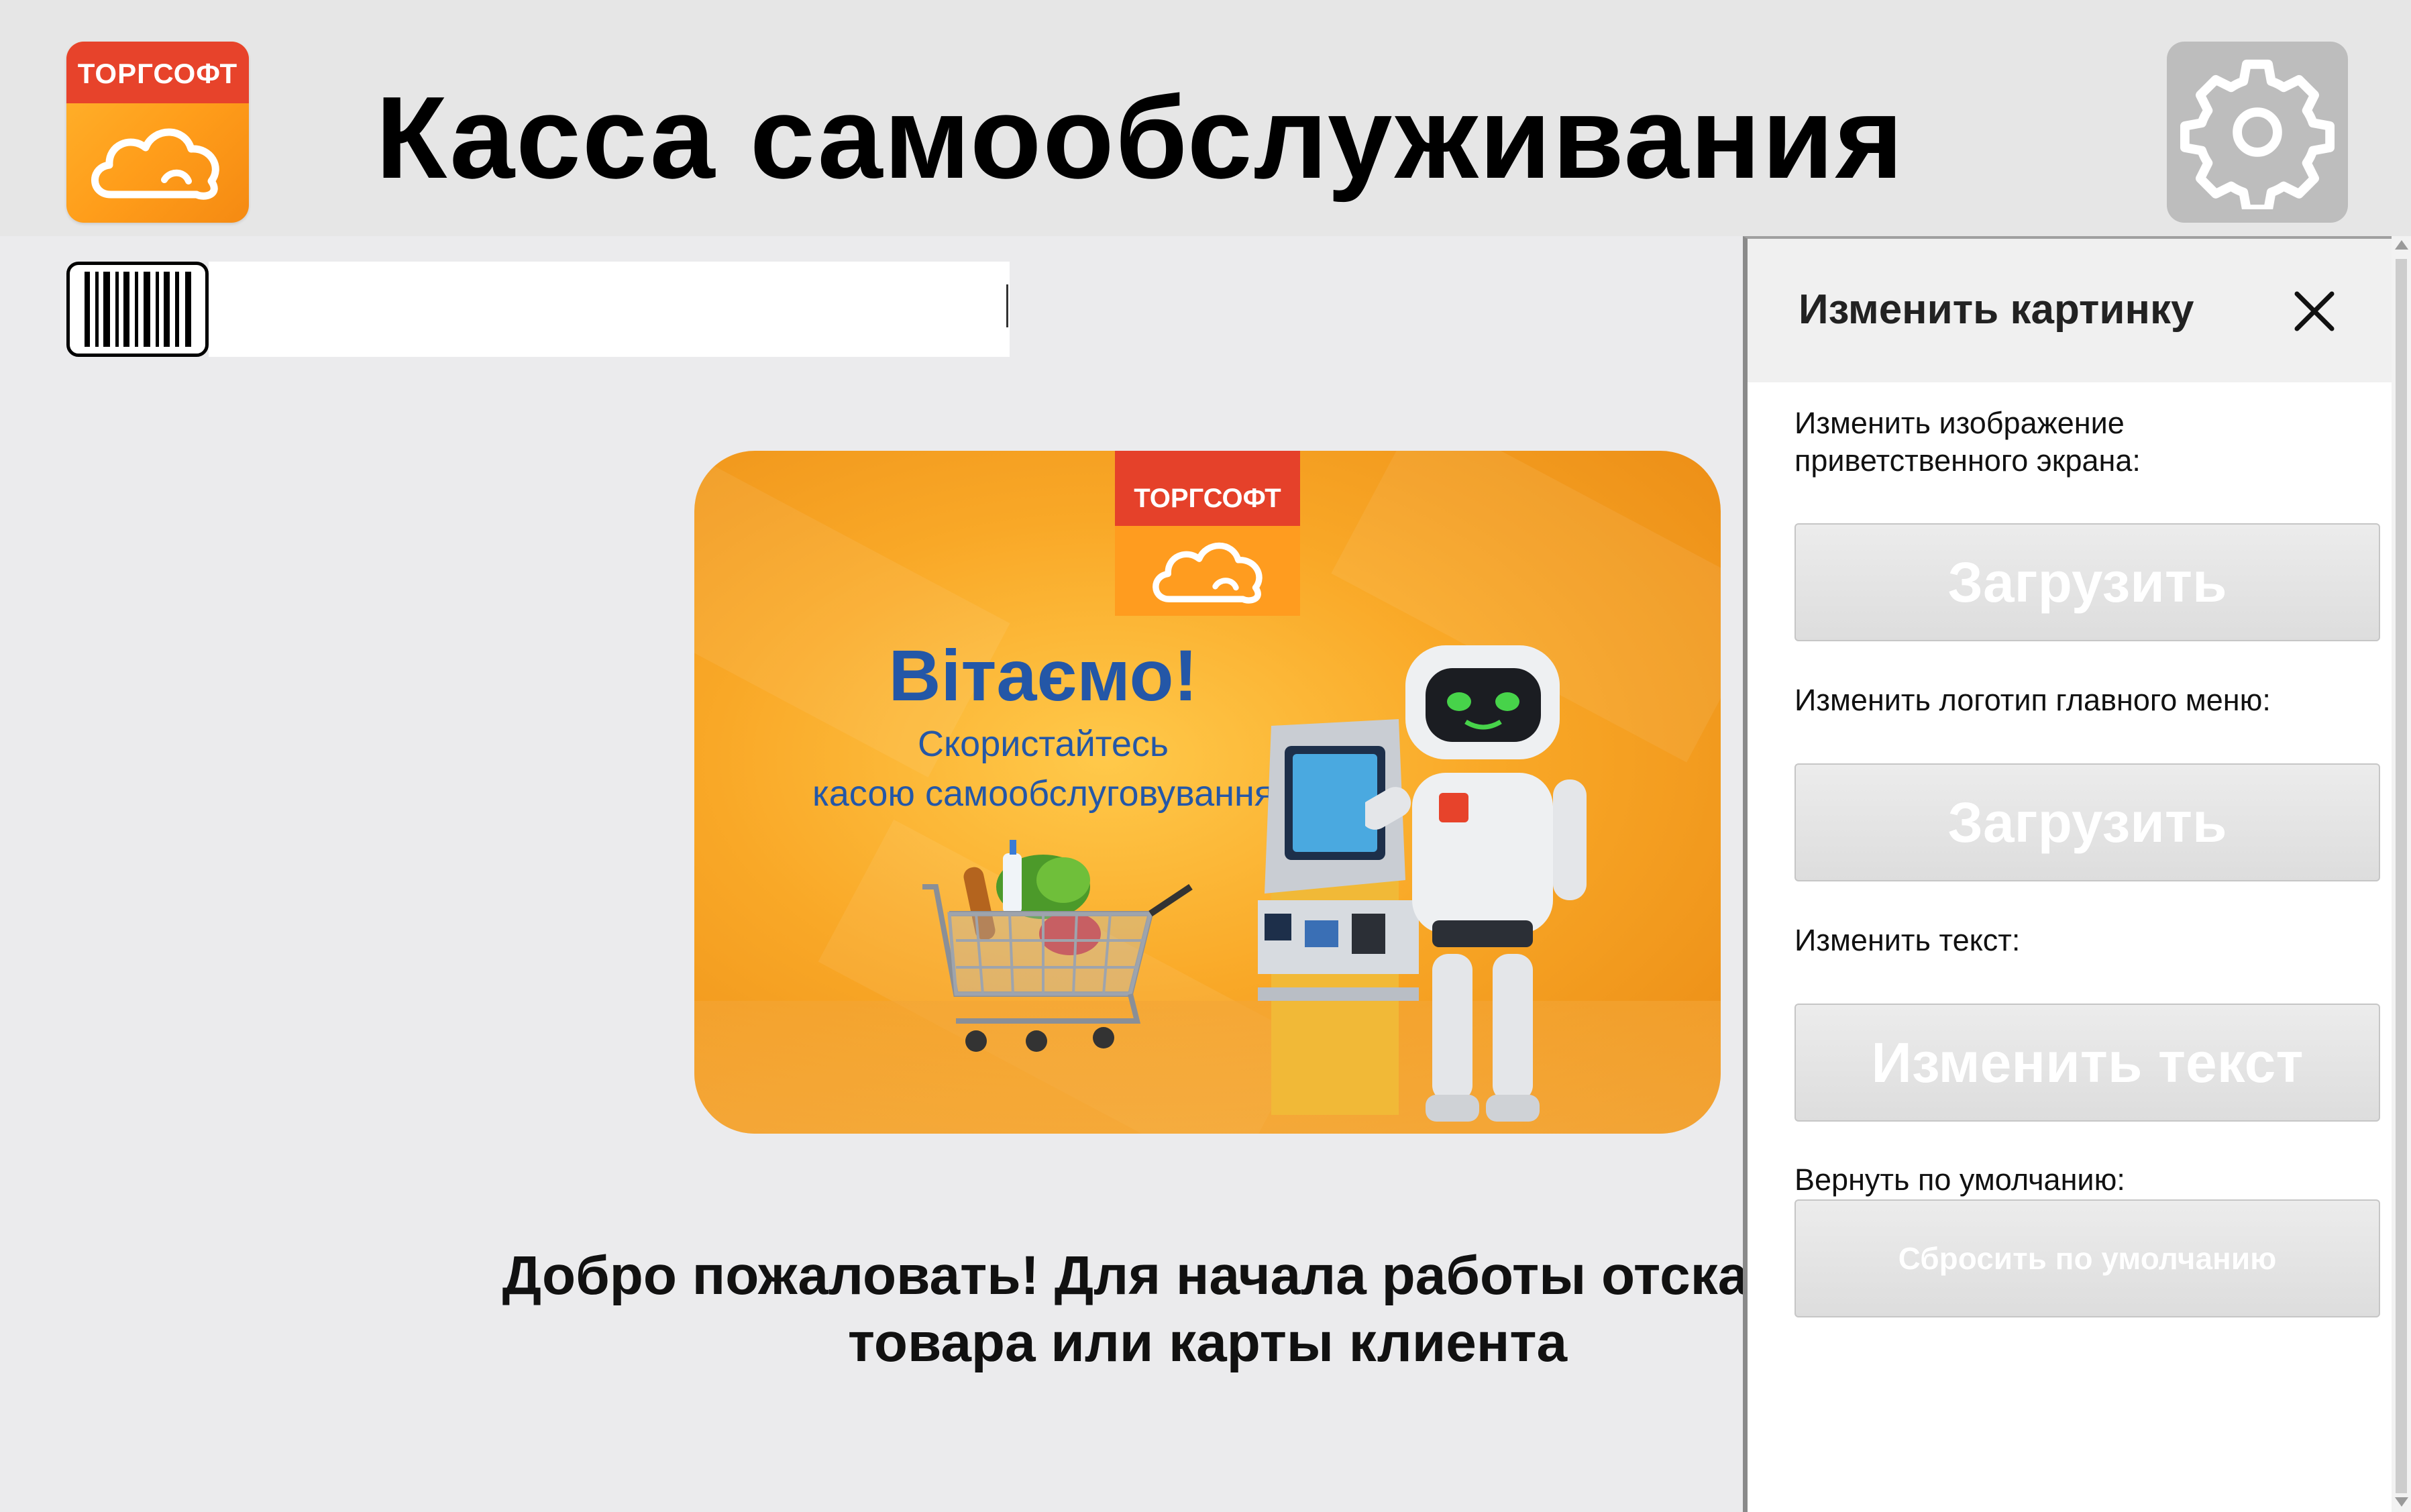  I want to click on barcode-icon, so click(137, 309).